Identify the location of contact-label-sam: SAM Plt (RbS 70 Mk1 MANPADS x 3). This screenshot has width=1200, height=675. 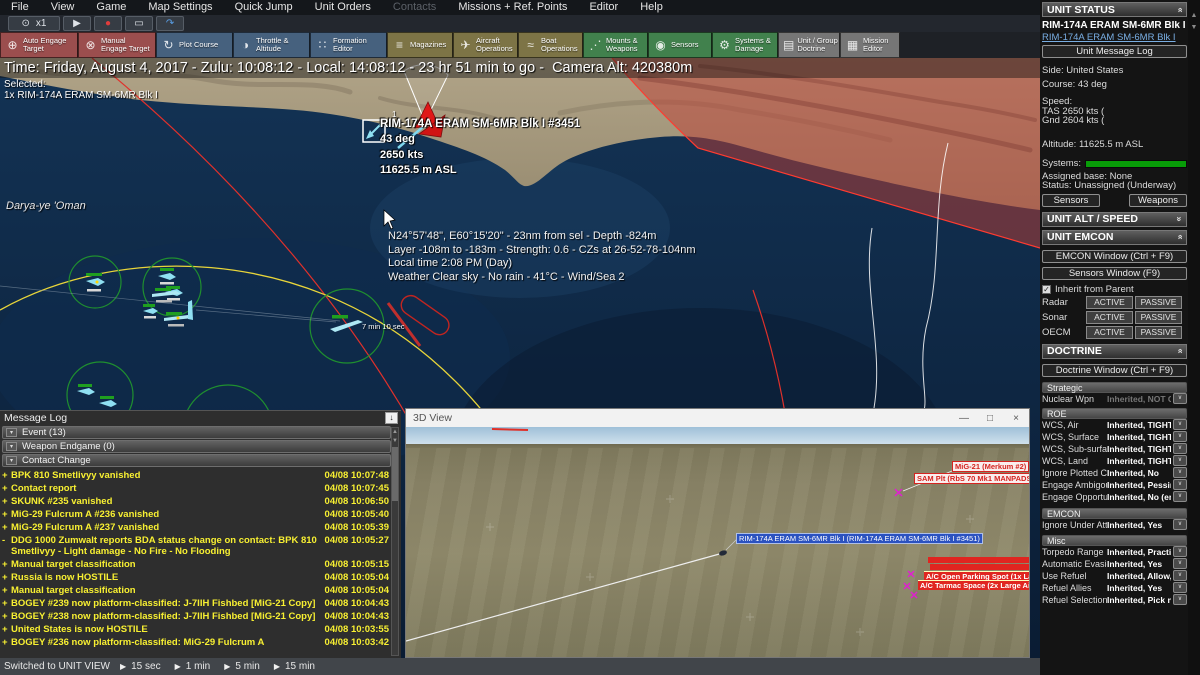
(971, 478).